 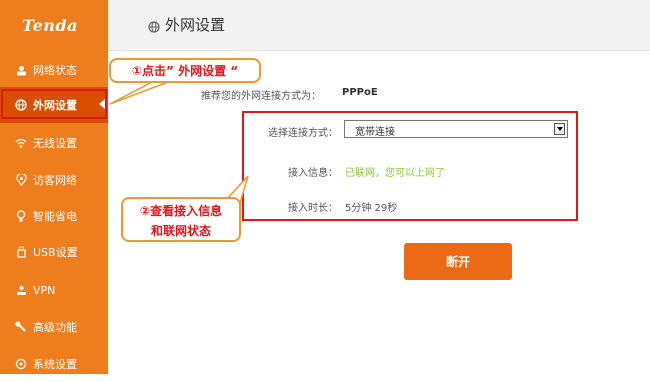 What do you see at coordinates (195, 25) in the screenshot?
I see `page-title: 外网设置` at bounding box center [195, 25].